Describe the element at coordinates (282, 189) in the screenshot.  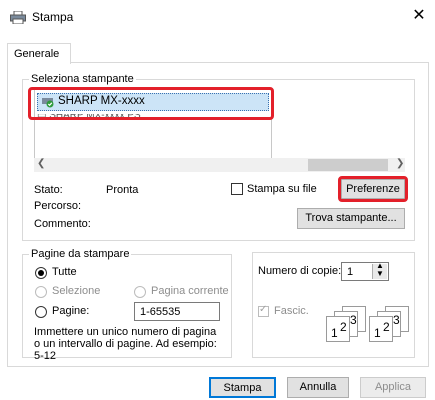
I see `print-to-file-label: Stampa su file` at that location.